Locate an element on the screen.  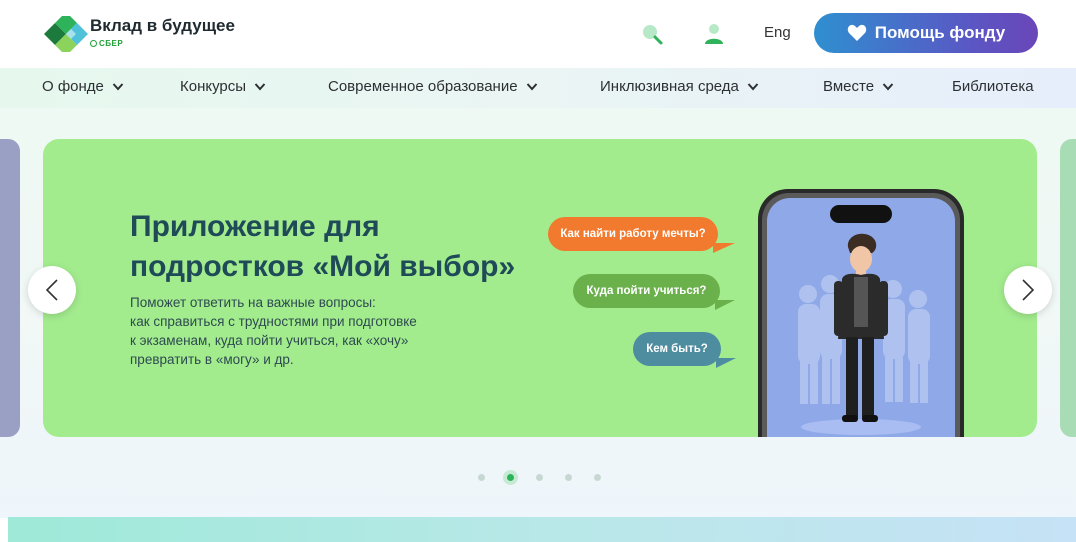
carousel-pagination is located at coordinates (540, 478).